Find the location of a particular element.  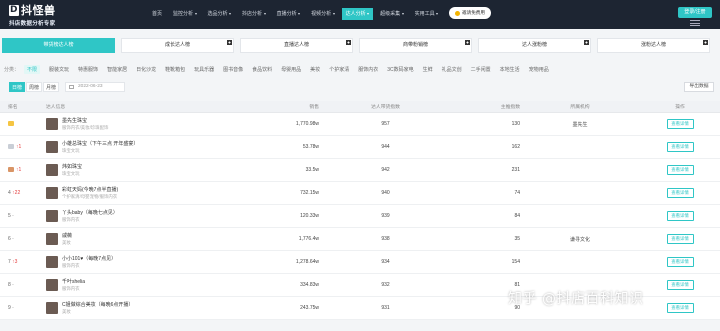

filter-option: 服装文玩 is located at coordinates (59, 69).